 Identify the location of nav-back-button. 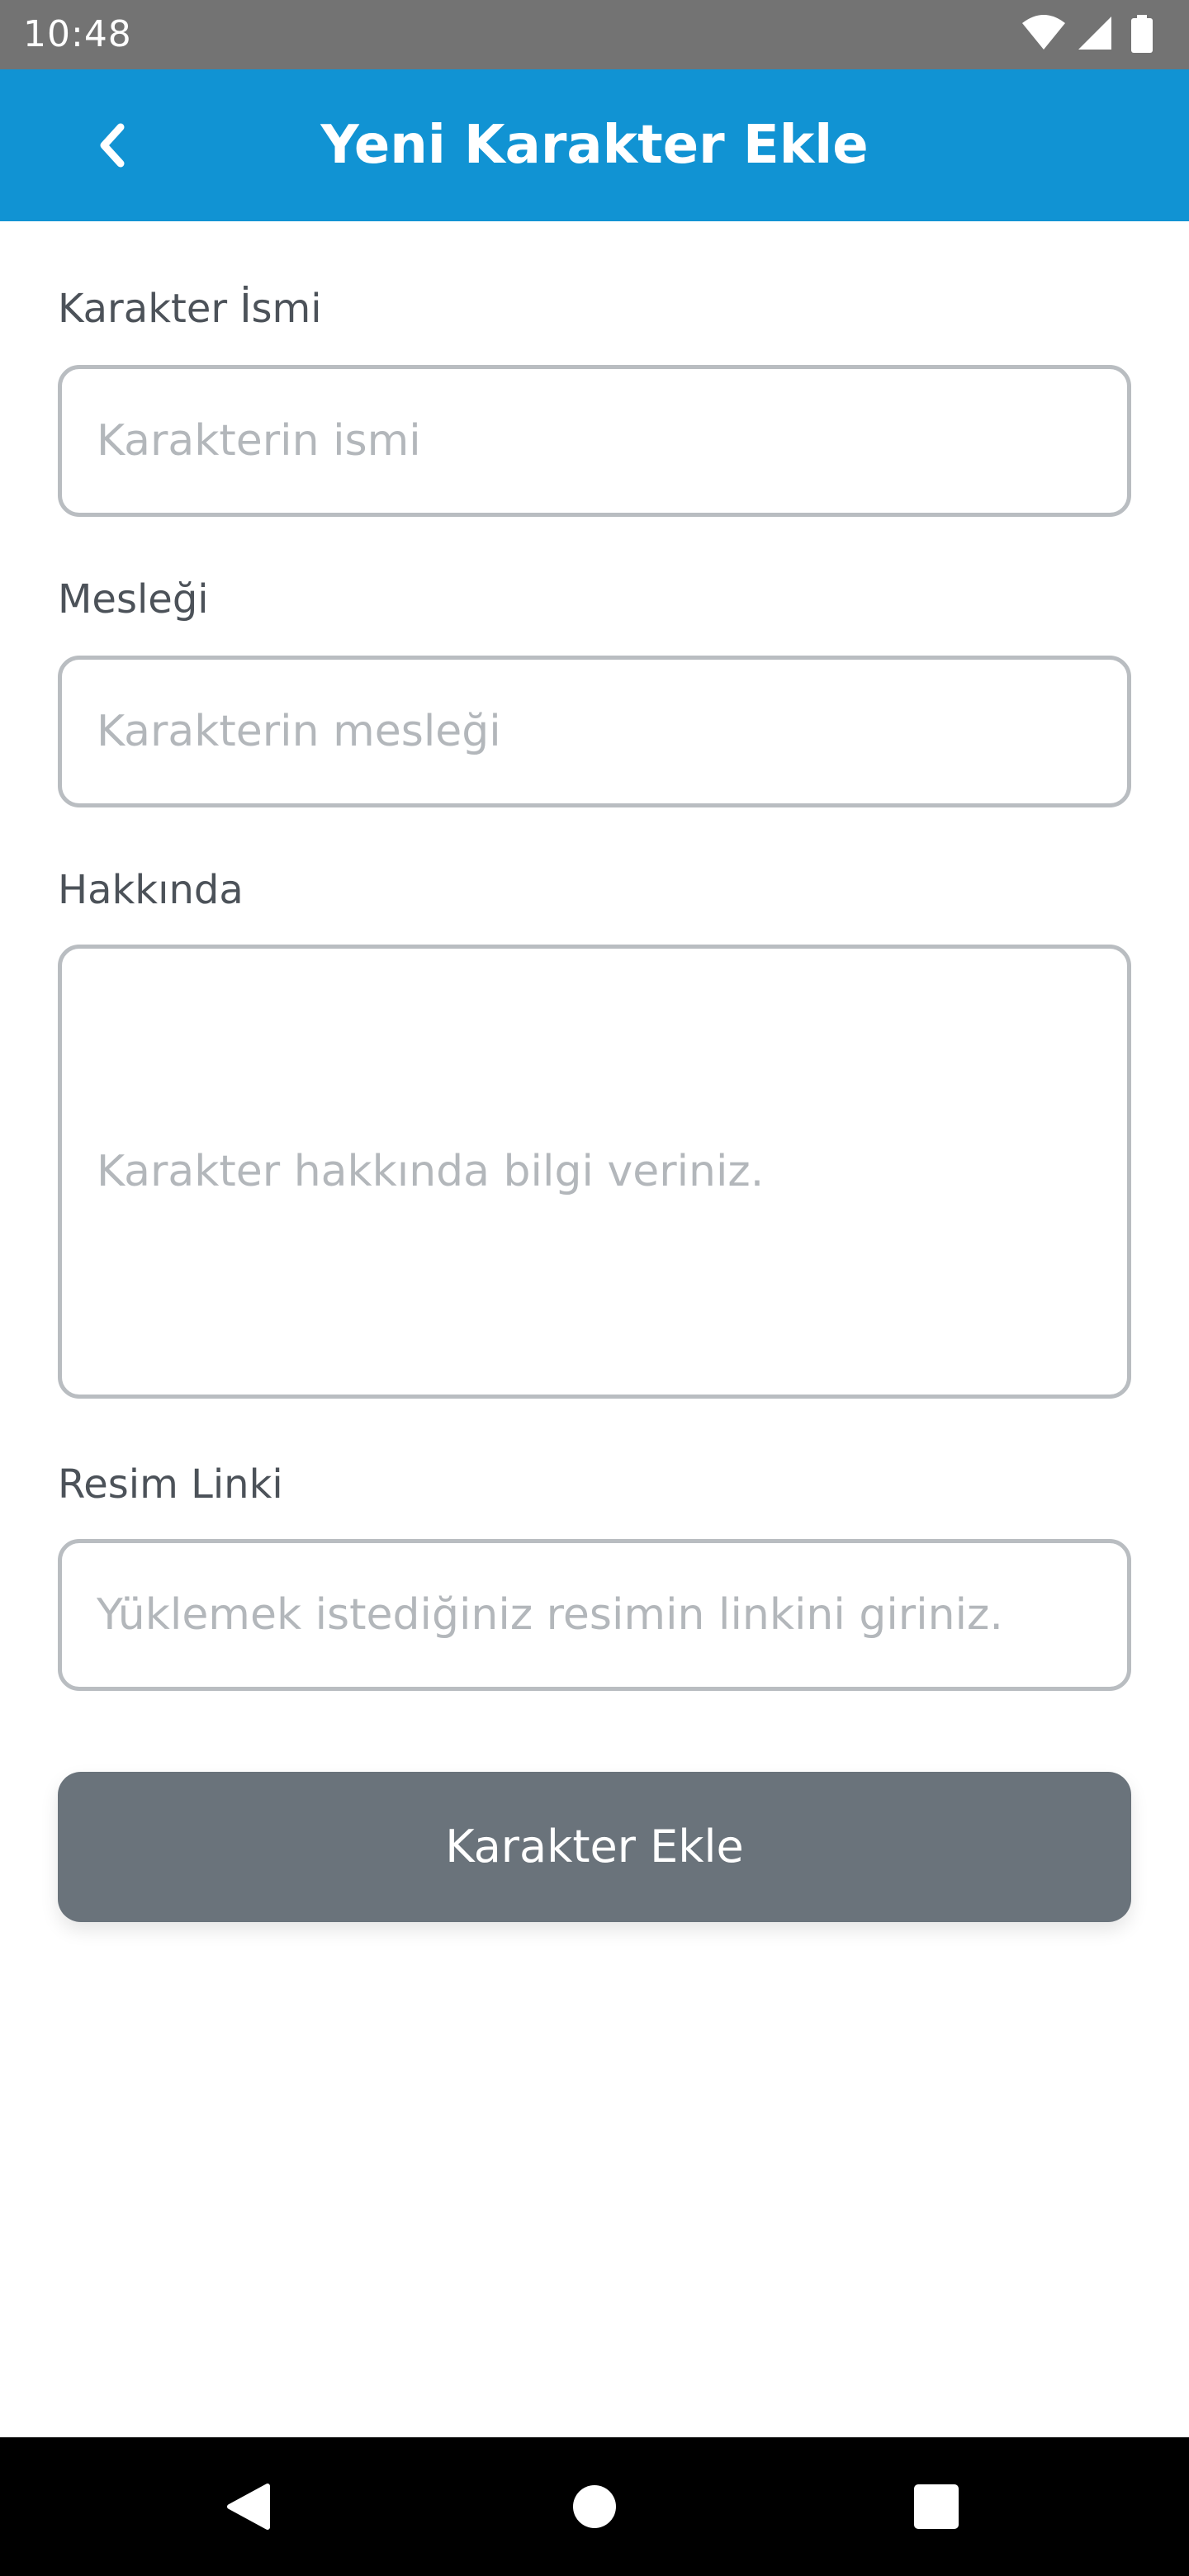
(247, 2506).